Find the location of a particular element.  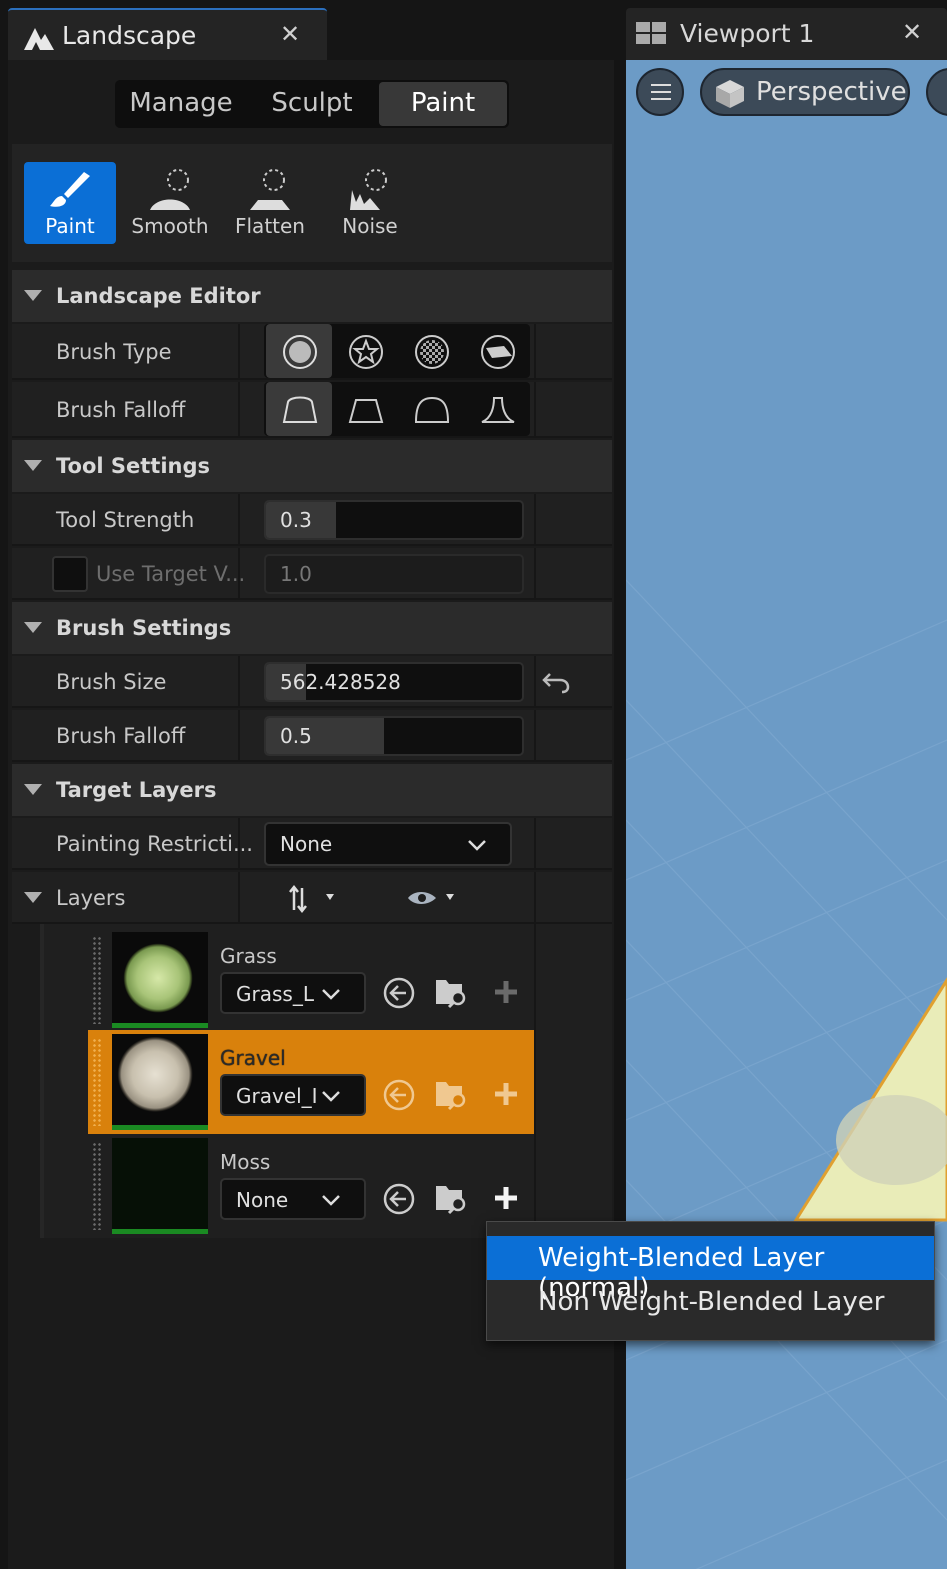

layer-info-value: Gravel_I is located at coordinates (276, 1096).